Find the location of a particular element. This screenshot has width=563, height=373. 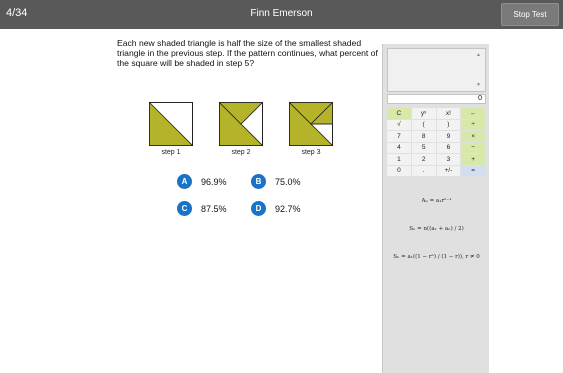

scroll-up-icon: ▲ is located at coordinates (478, 55).